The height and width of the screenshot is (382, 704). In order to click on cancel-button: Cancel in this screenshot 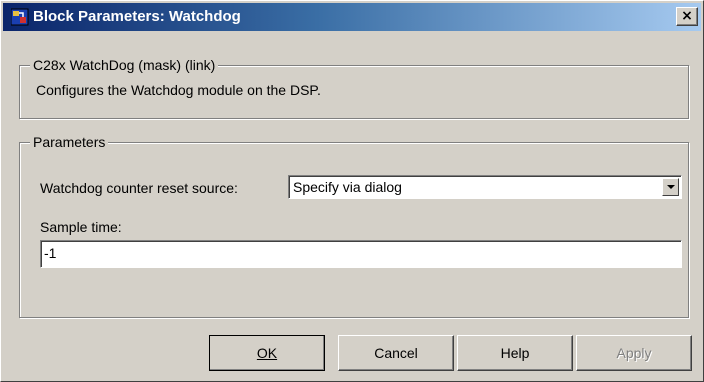, I will do `click(396, 353)`.